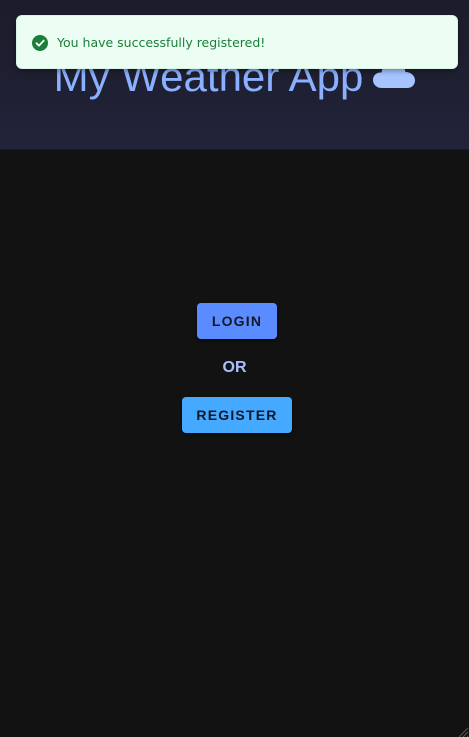 Image resolution: width=469 pixels, height=737 pixels. I want to click on or-separator: OR, so click(234, 367).